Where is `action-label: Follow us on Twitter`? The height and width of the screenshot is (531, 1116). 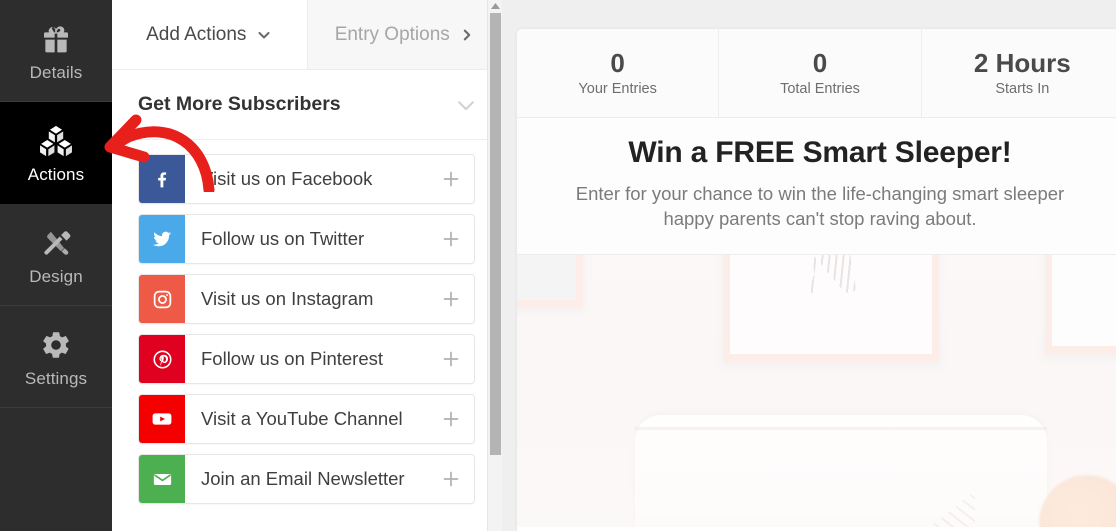 action-label: Follow us on Twitter is located at coordinates (283, 238).